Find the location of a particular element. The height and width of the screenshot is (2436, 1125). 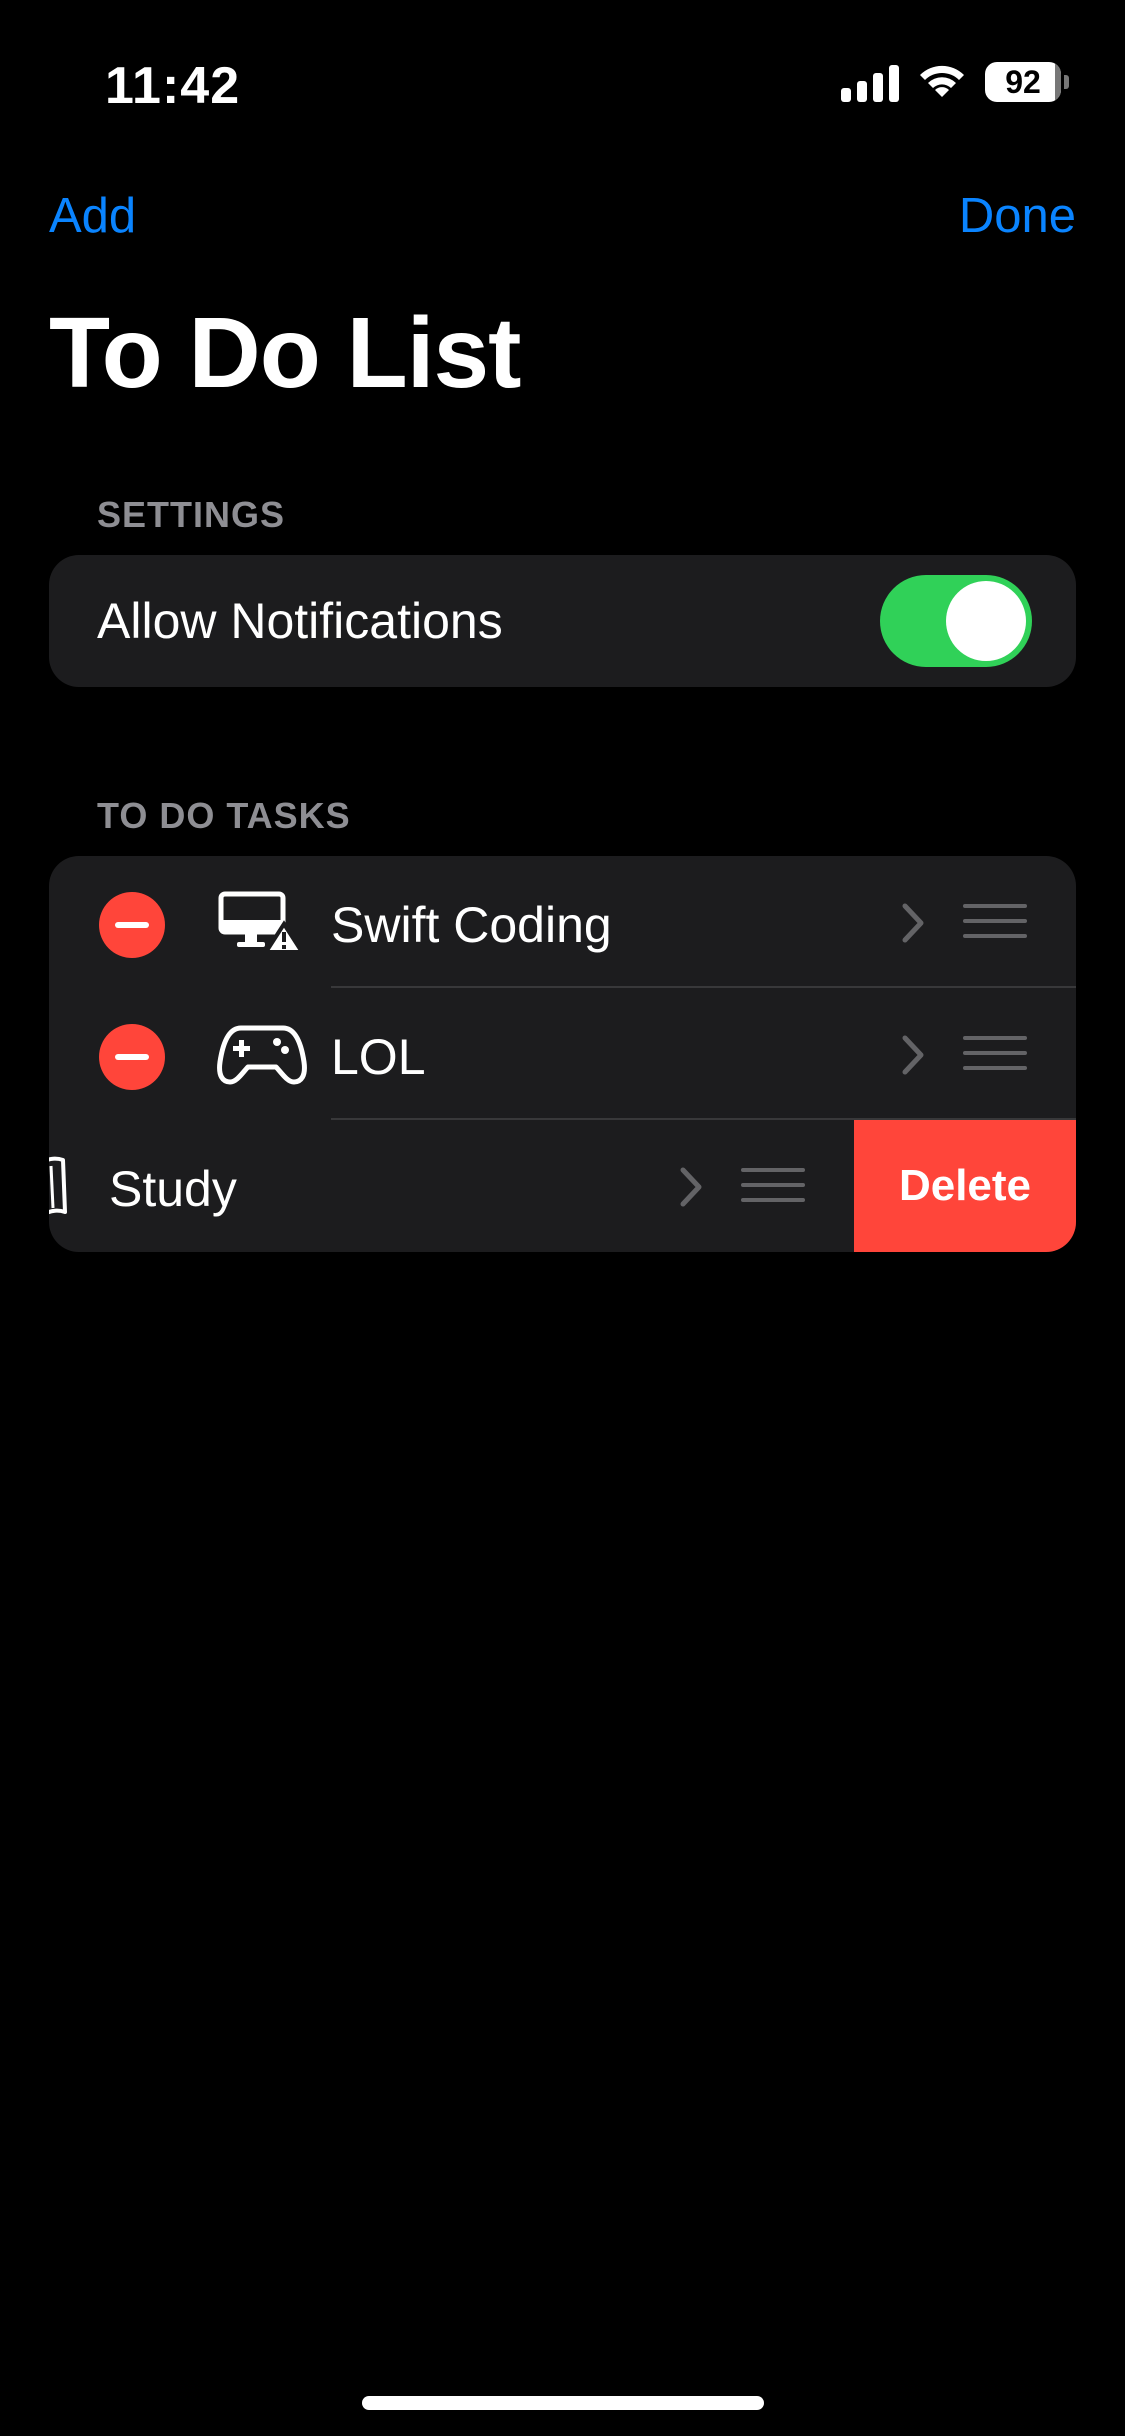

task-label: LOL is located at coordinates (378, 1057).